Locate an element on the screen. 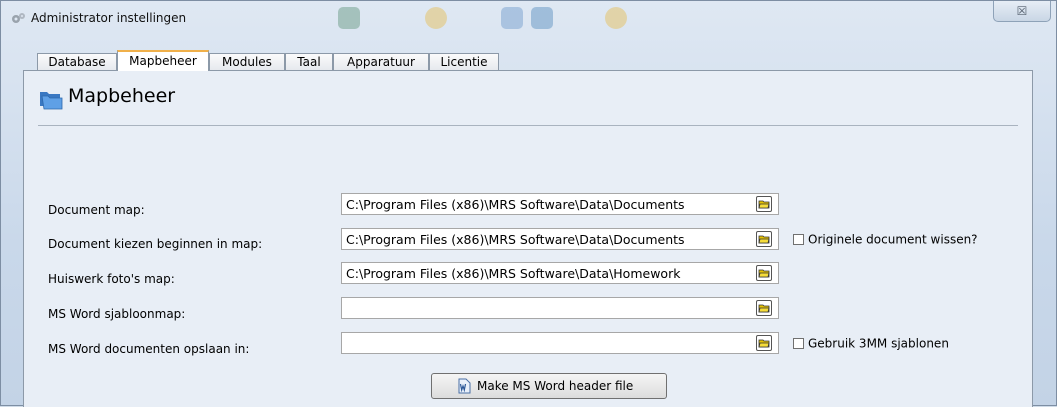 This screenshot has height=407, width=1057. tab-label: Mapbeheer is located at coordinates (163, 61).